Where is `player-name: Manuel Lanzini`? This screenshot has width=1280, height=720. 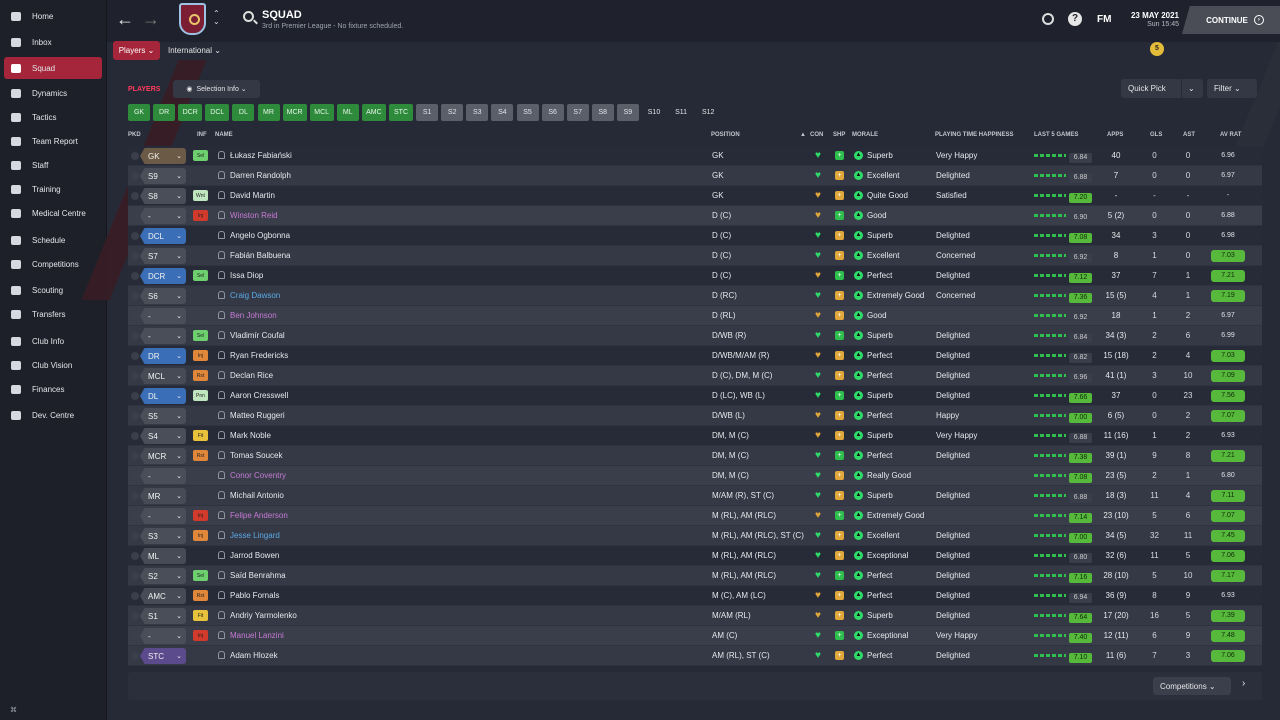 player-name: Manuel Lanzini is located at coordinates (257, 635).